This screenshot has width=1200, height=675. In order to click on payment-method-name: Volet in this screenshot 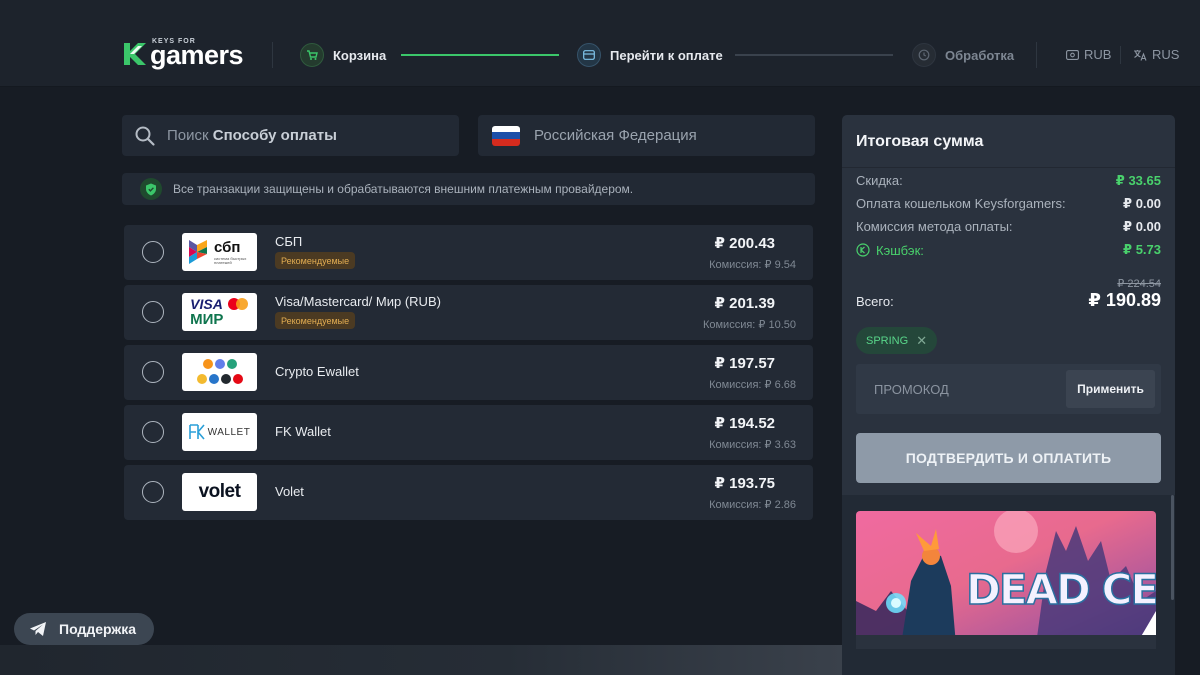, I will do `click(289, 491)`.